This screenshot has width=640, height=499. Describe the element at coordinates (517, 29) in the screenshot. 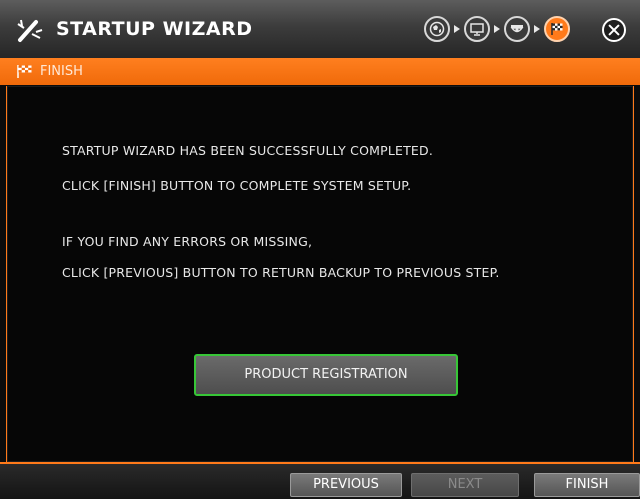

I see `camera-icon` at that location.